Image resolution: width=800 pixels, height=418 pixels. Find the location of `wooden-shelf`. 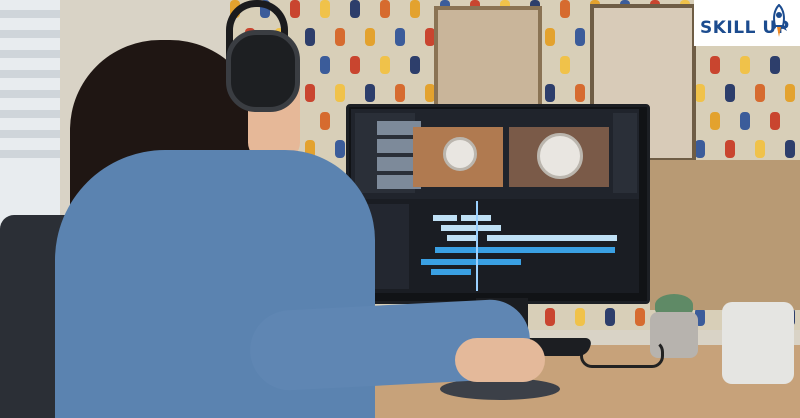

wooden-shelf is located at coordinates (725, 235).